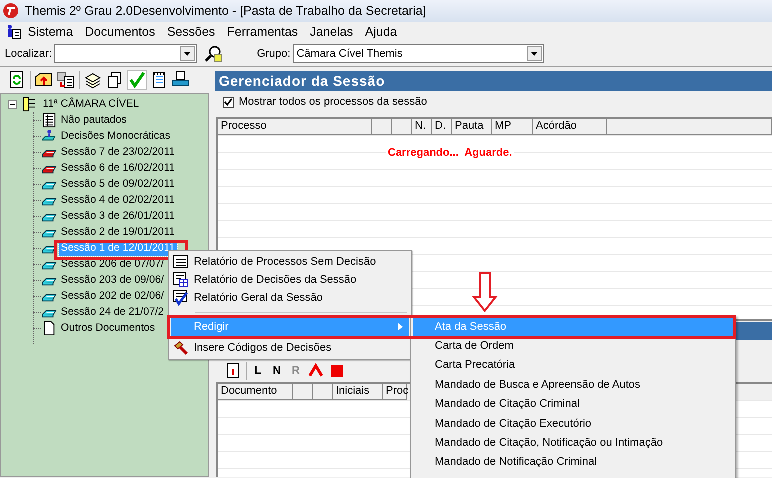 The height and width of the screenshot is (478, 772). What do you see at coordinates (422, 127) in the screenshot?
I see `column-header: N.` at bounding box center [422, 127].